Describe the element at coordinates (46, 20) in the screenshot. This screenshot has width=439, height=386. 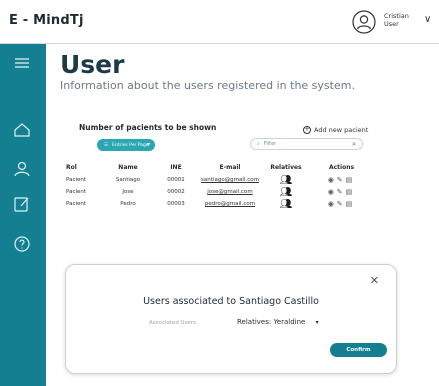
I see `app-title: E - MindTj` at that location.